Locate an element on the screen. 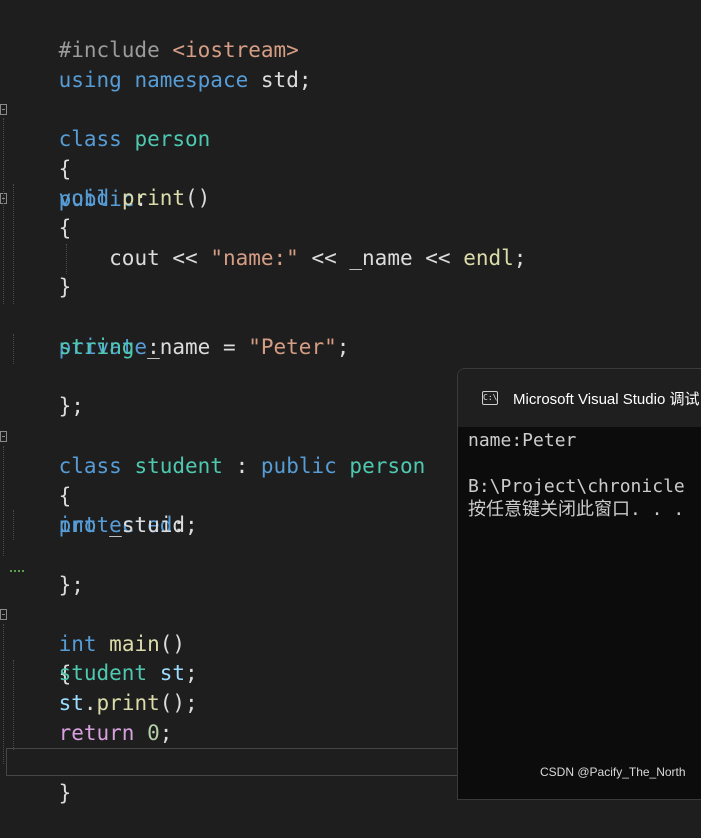  code-line-main: int main() is located at coordinates (96, 627).